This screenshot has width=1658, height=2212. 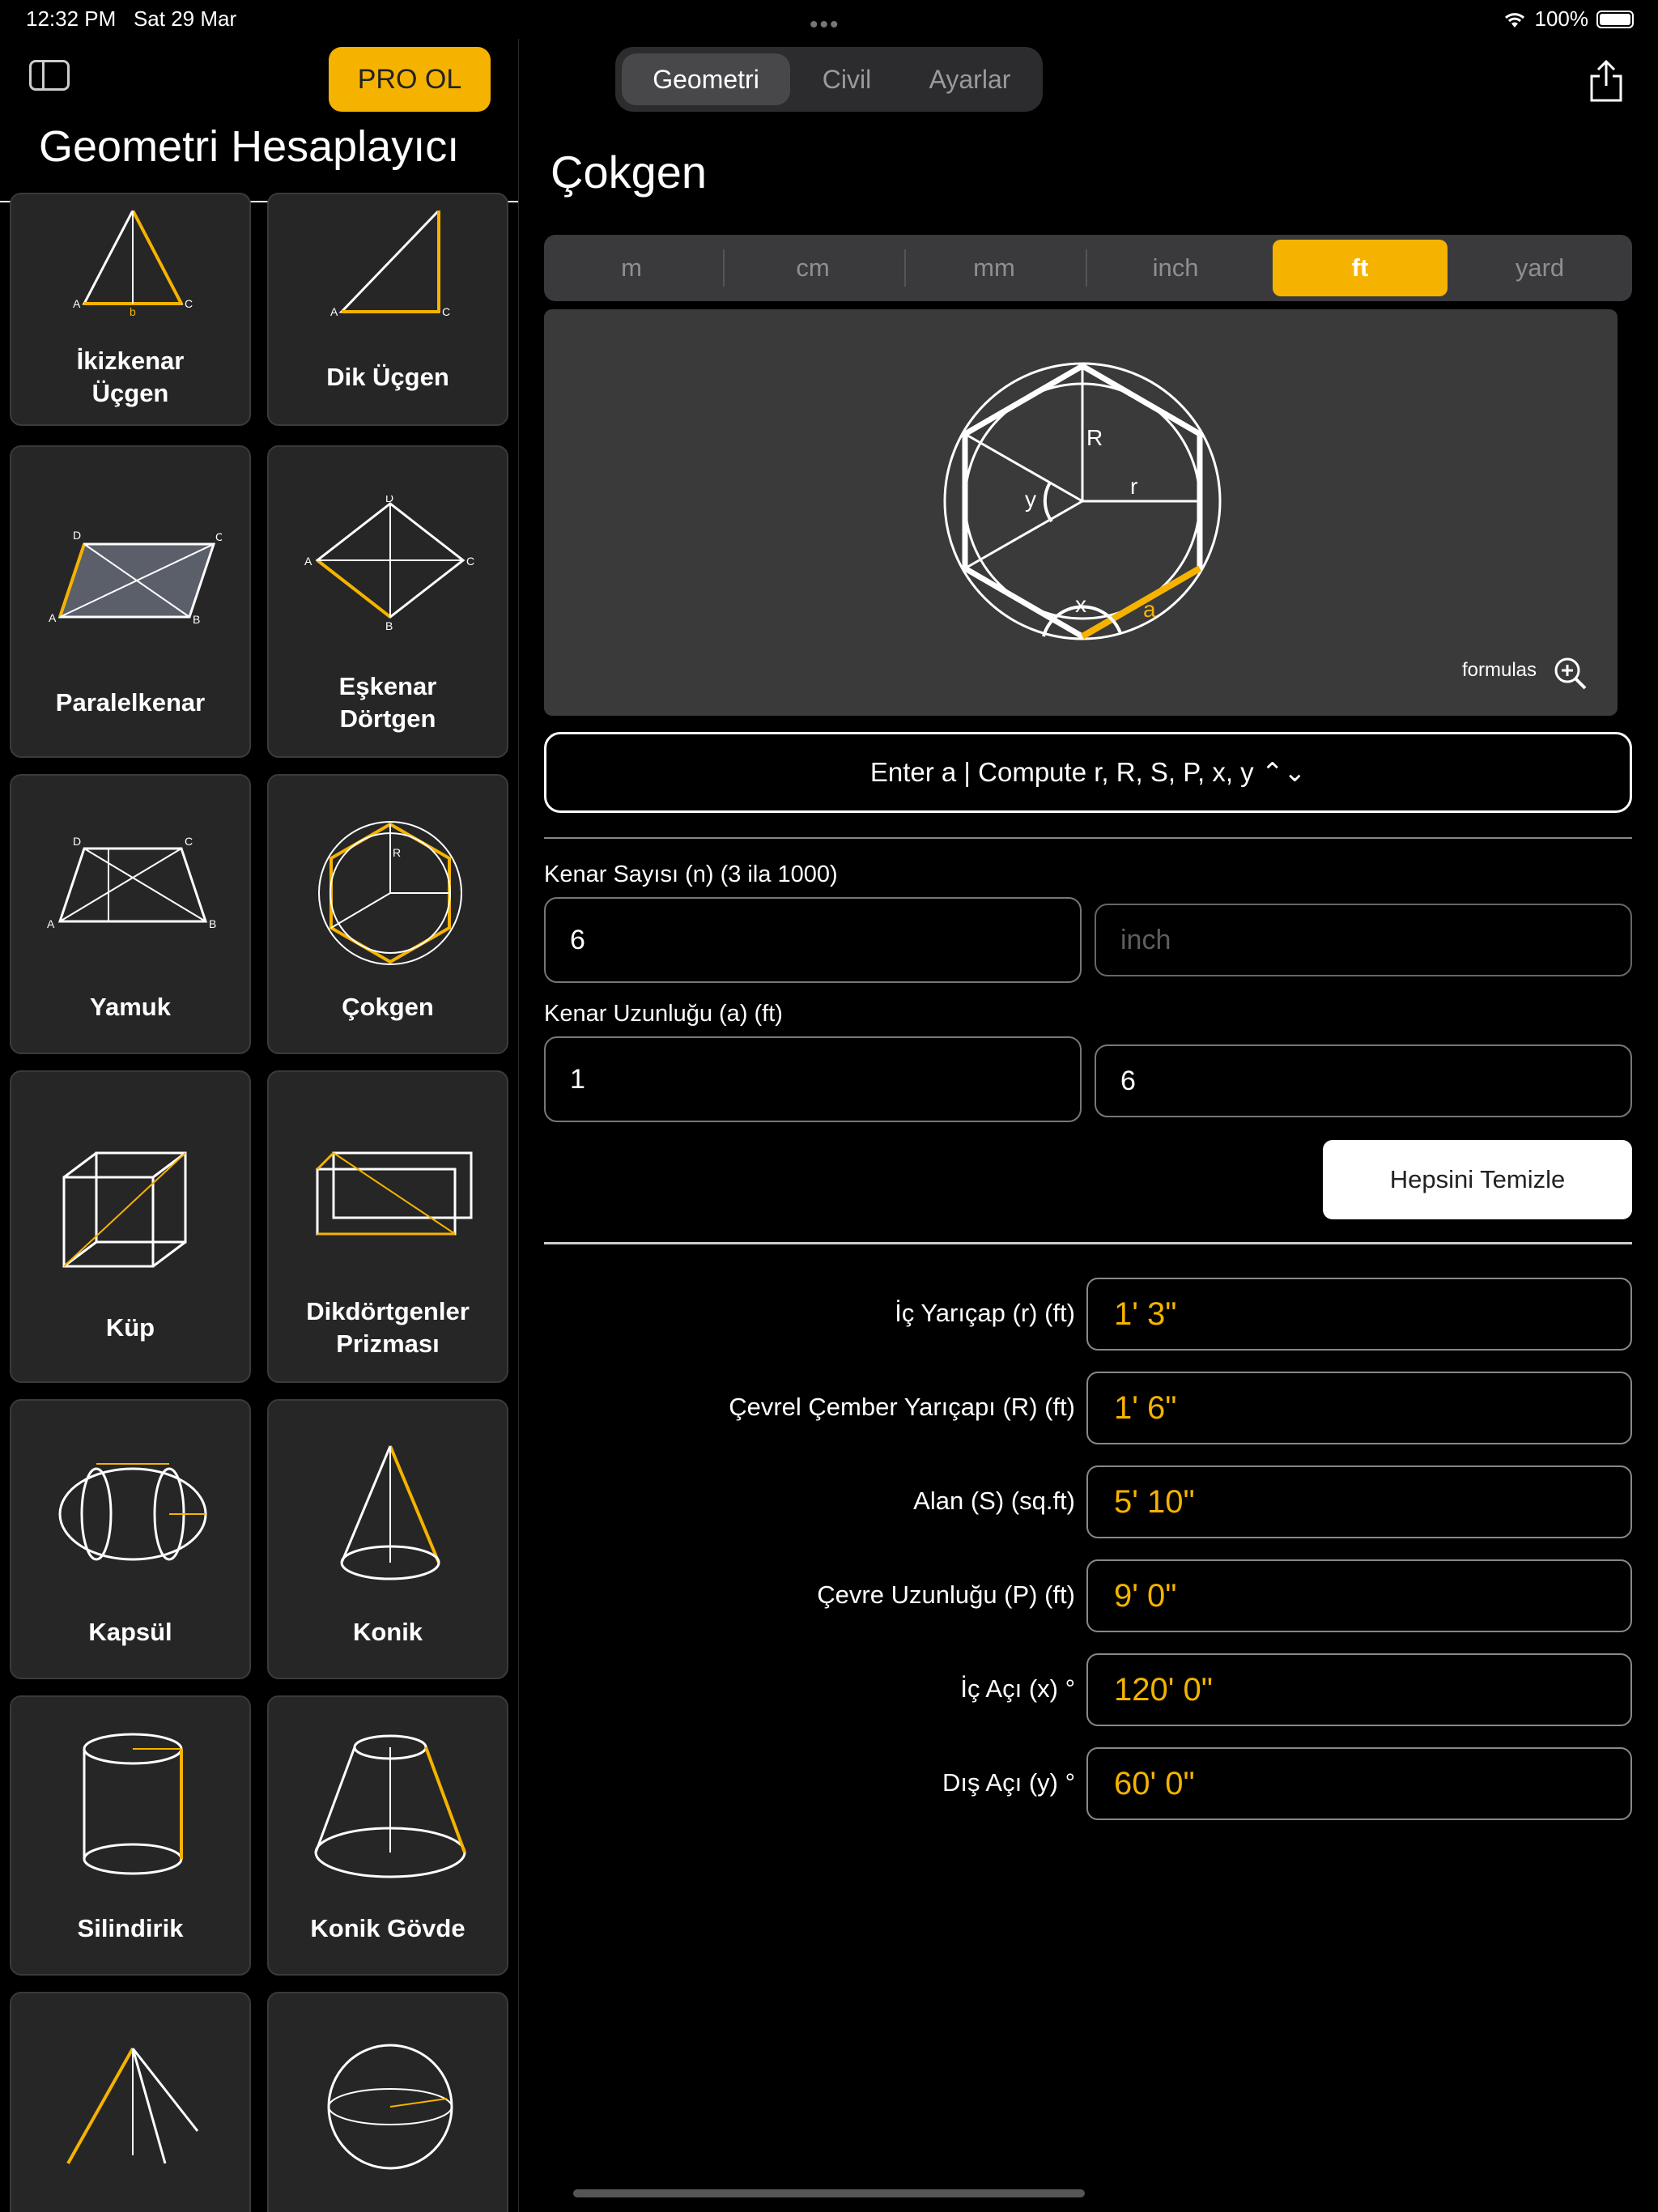 I want to click on card-frustum: Konik Gövde, so click(x=387, y=1836).